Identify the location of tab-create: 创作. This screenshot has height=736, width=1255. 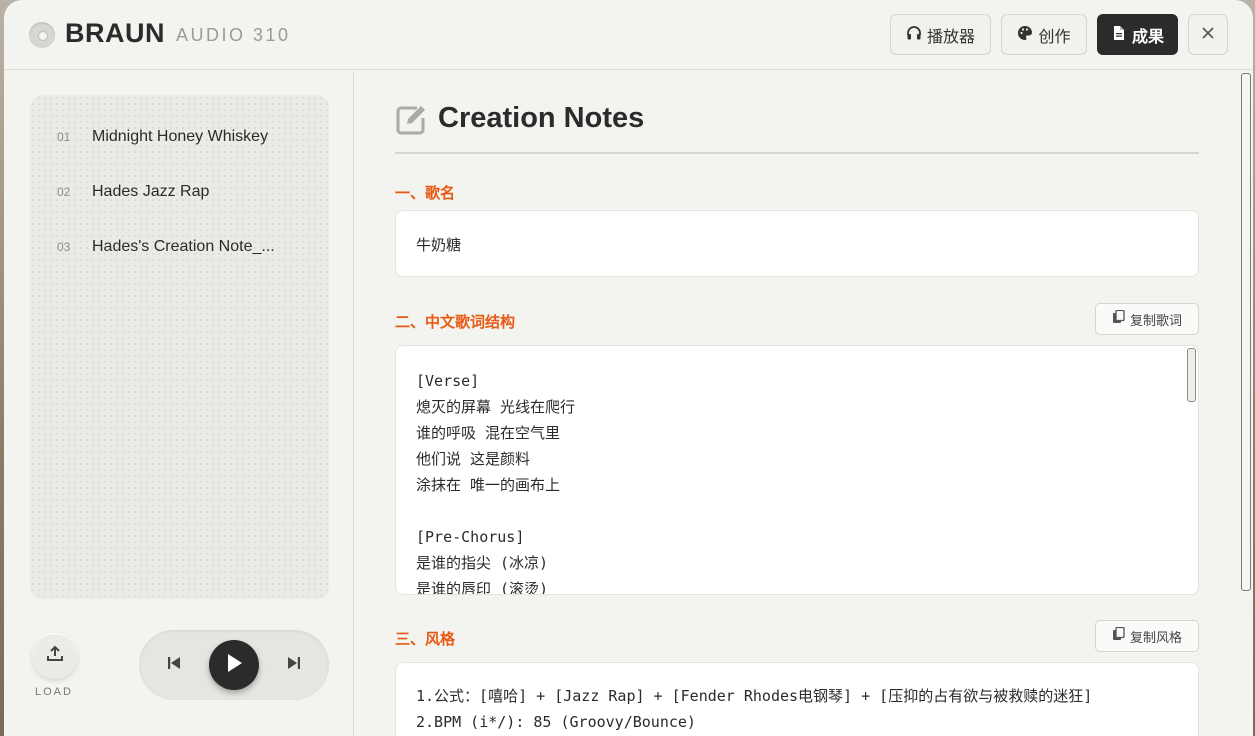
(1044, 34).